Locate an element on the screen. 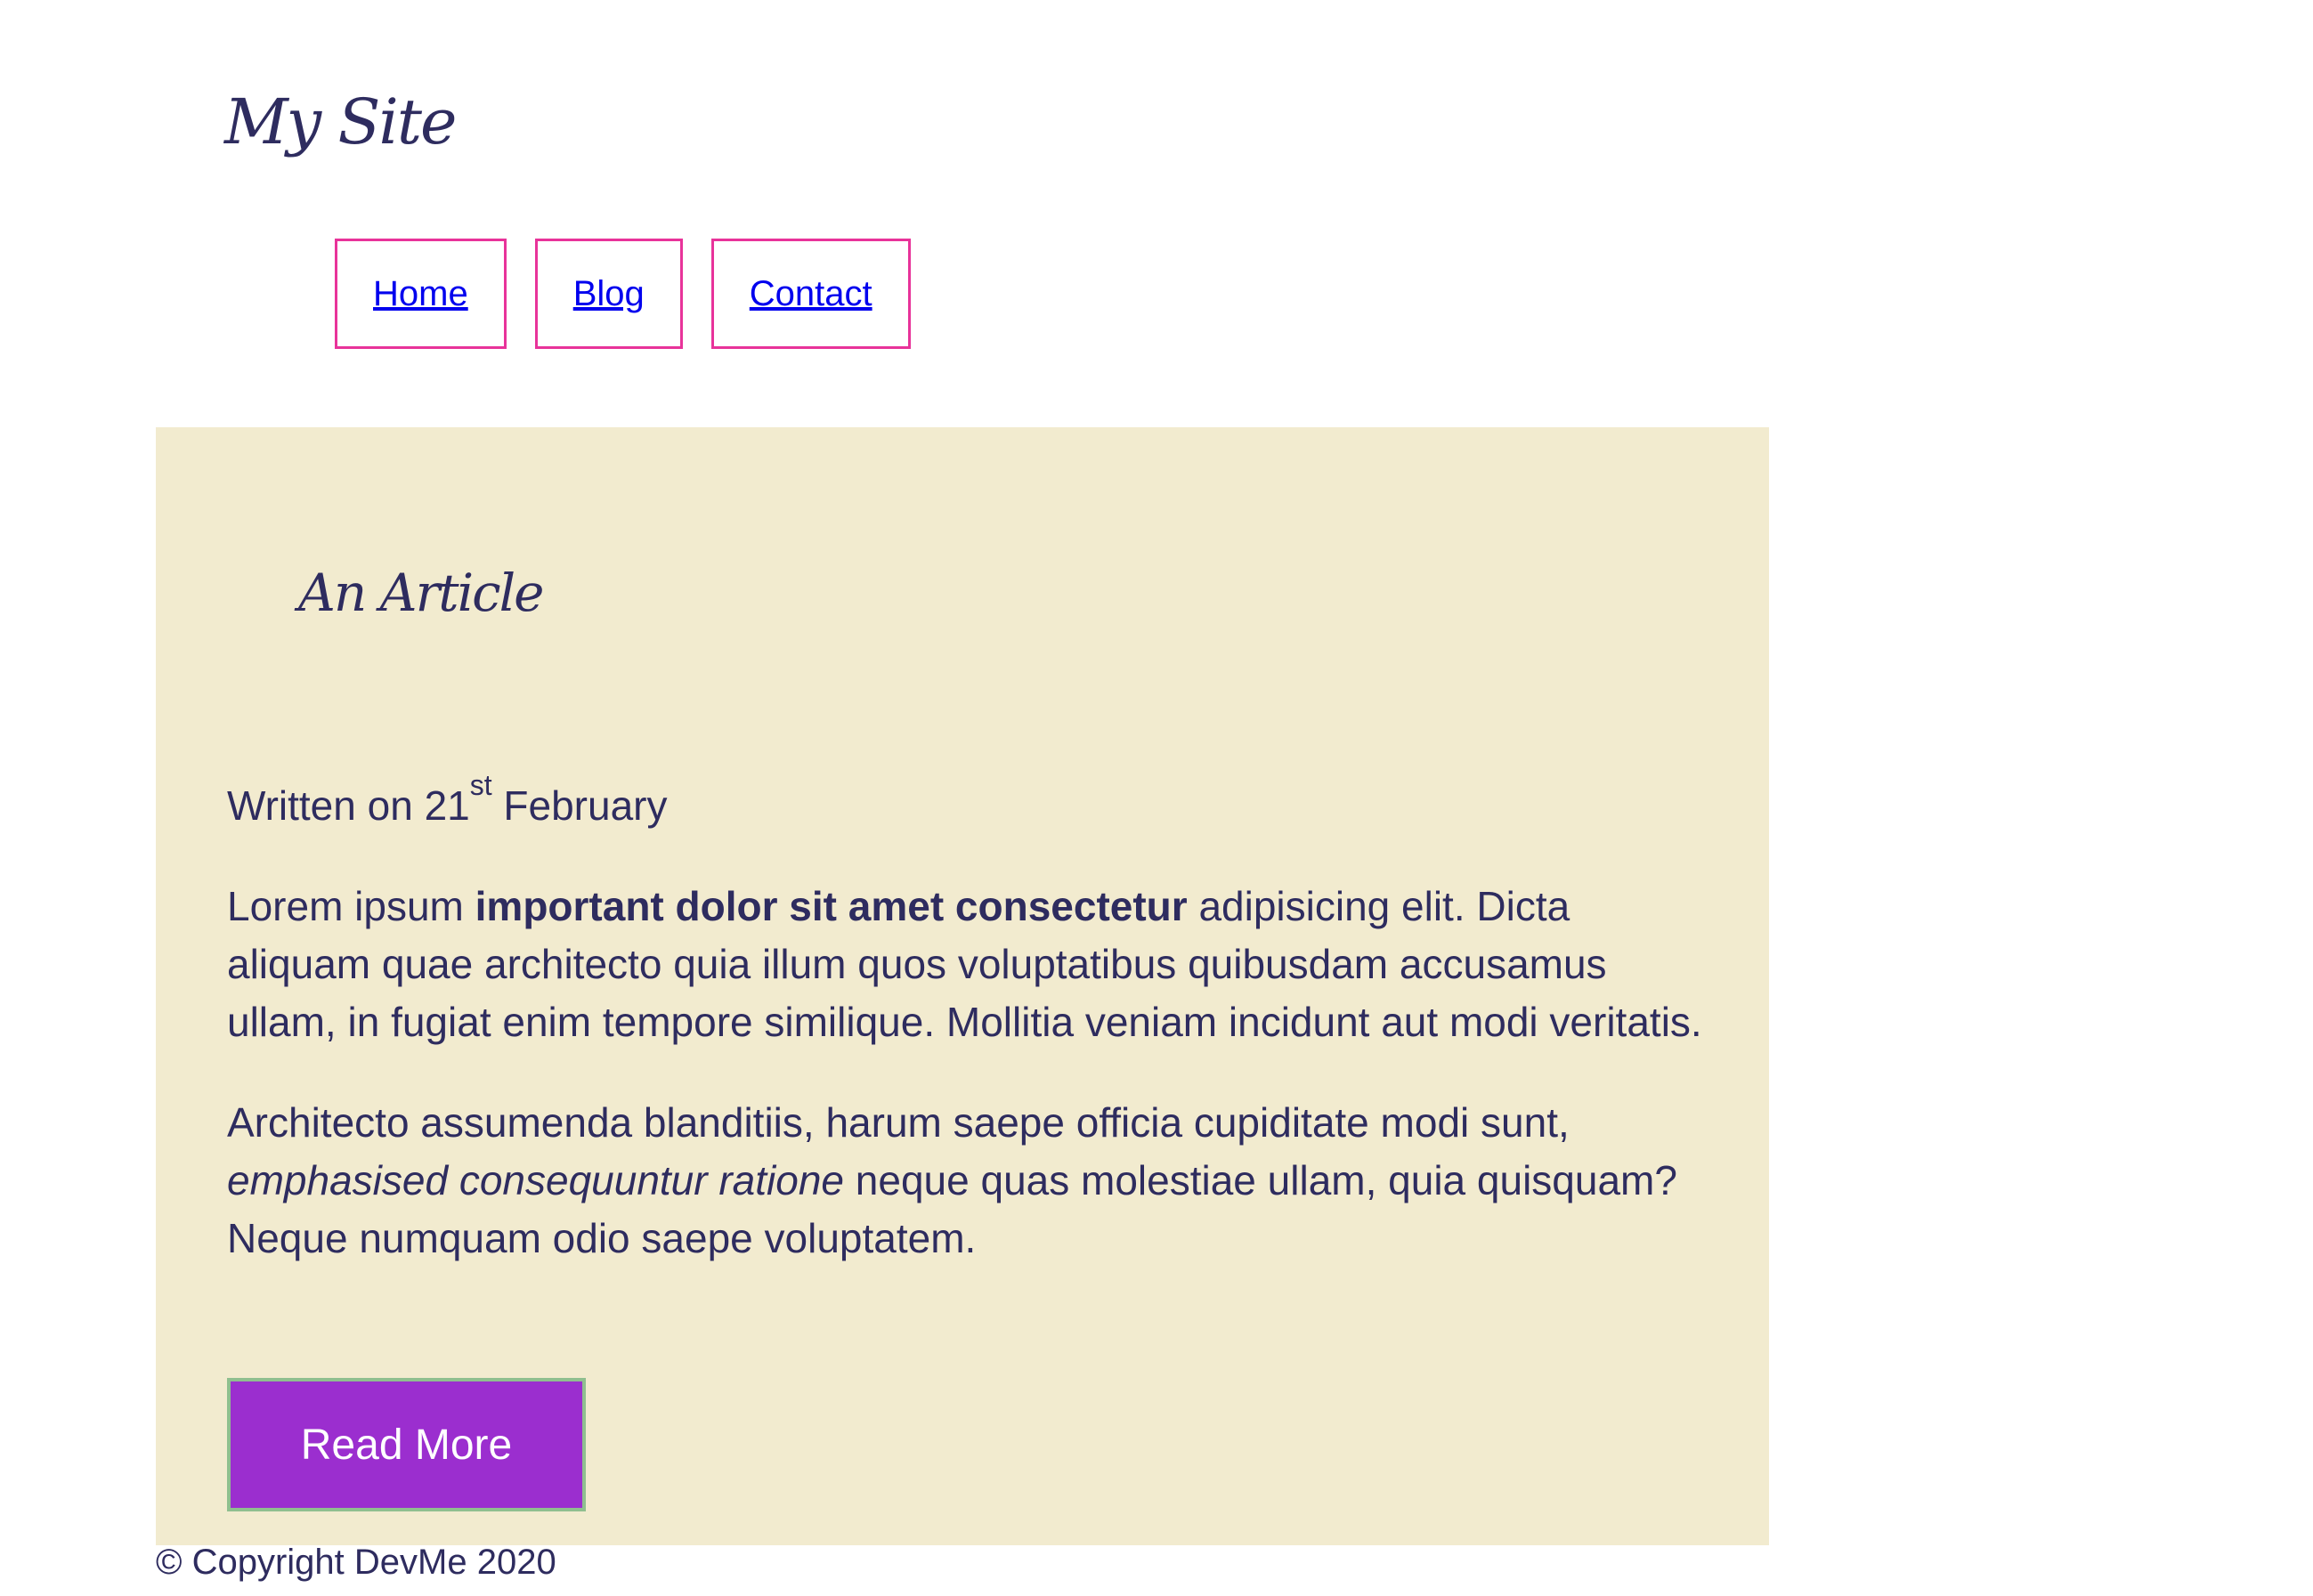 Image resolution: width=2313 pixels, height=1596 pixels. date-prefix: Written on 21 is located at coordinates (348, 805).